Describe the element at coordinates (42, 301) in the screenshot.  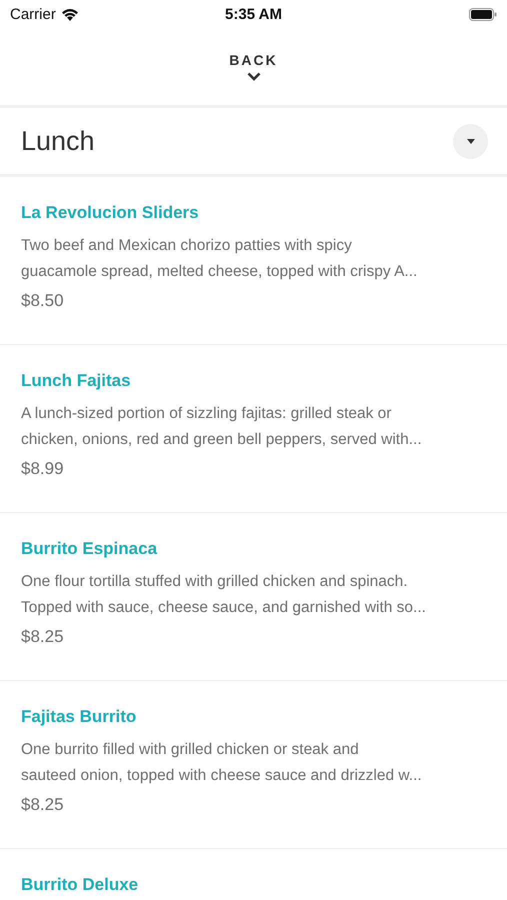
I see `item-price: $8.50` at that location.